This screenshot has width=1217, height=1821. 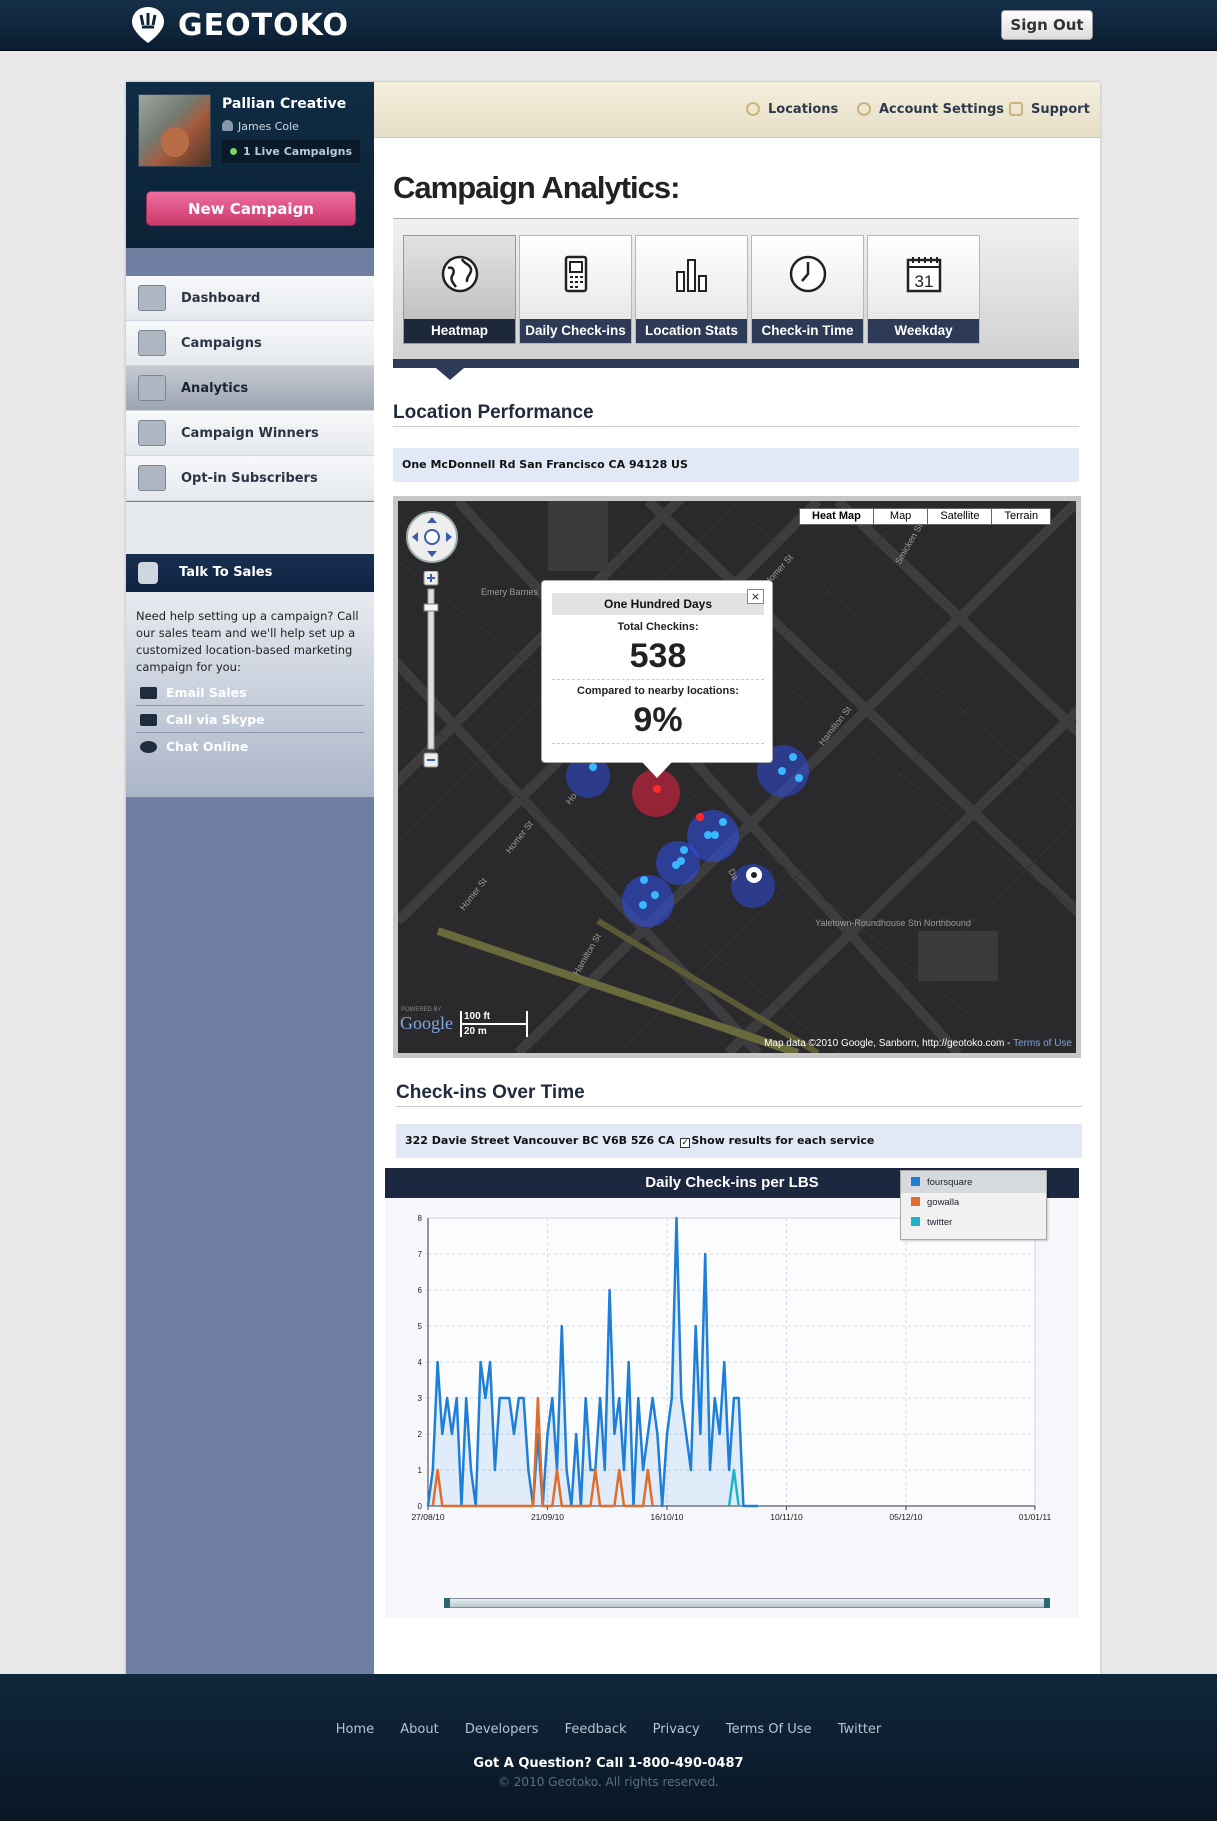 What do you see at coordinates (739, 1106) in the screenshot?
I see `section-divider` at bounding box center [739, 1106].